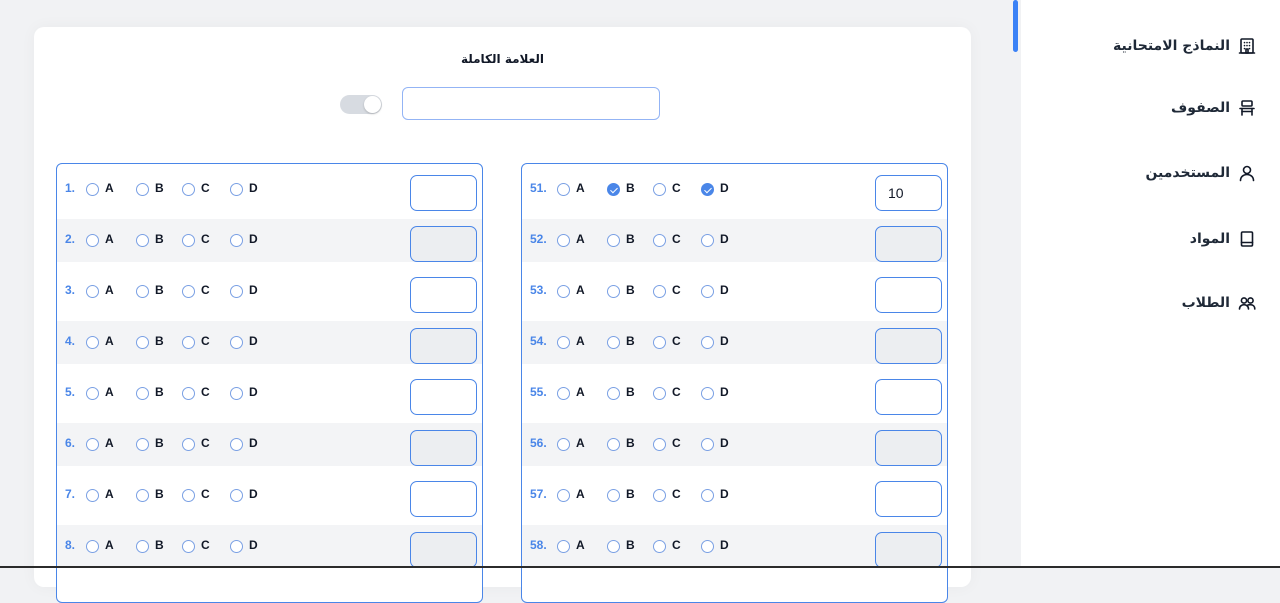 This screenshot has height=603, width=1280. What do you see at coordinates (253, 188) in the screenshot?
I see `option-d-label: D` at bounding box center [253, 188].